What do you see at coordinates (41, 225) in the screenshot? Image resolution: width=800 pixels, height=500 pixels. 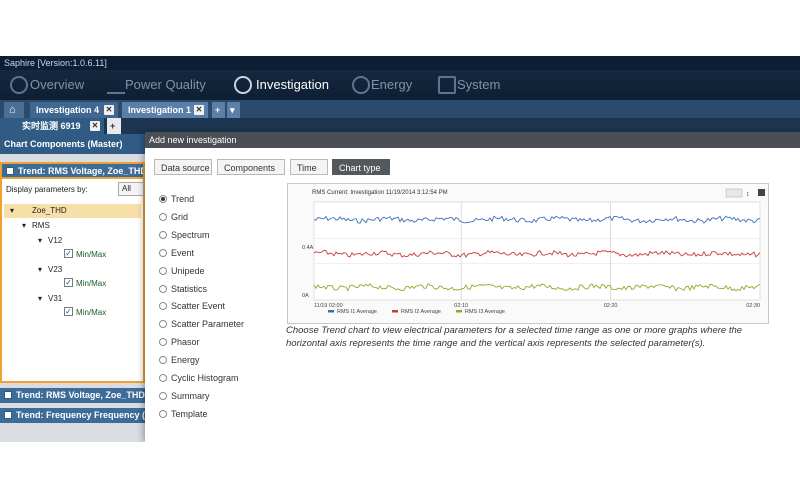 I see `tree-group-label: RMS` at bounding box center [41, 225].